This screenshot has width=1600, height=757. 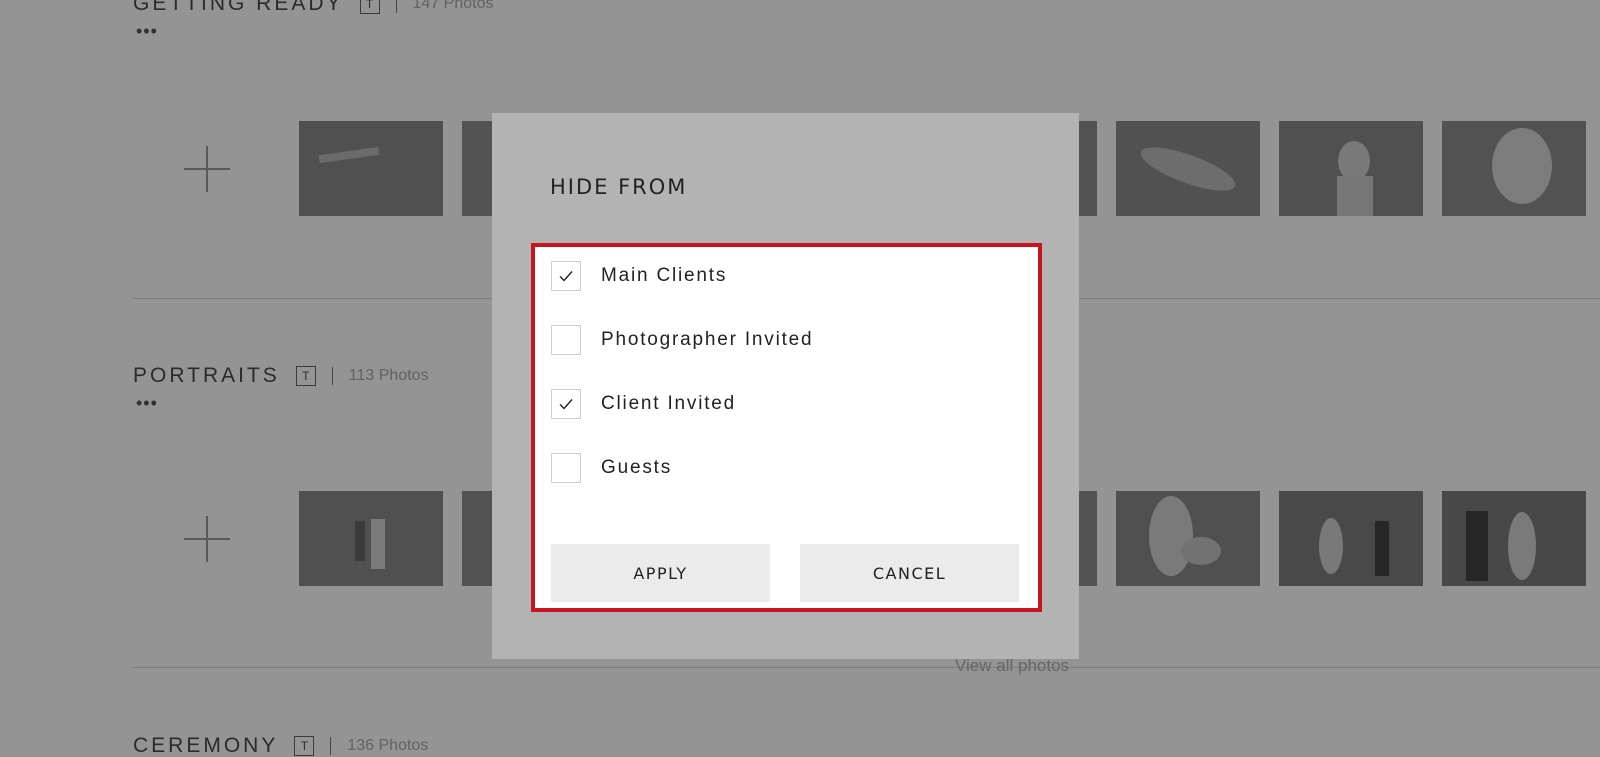 I want to click on option-photographer-invited: Photographer Invited, so click(x=682, y=340).